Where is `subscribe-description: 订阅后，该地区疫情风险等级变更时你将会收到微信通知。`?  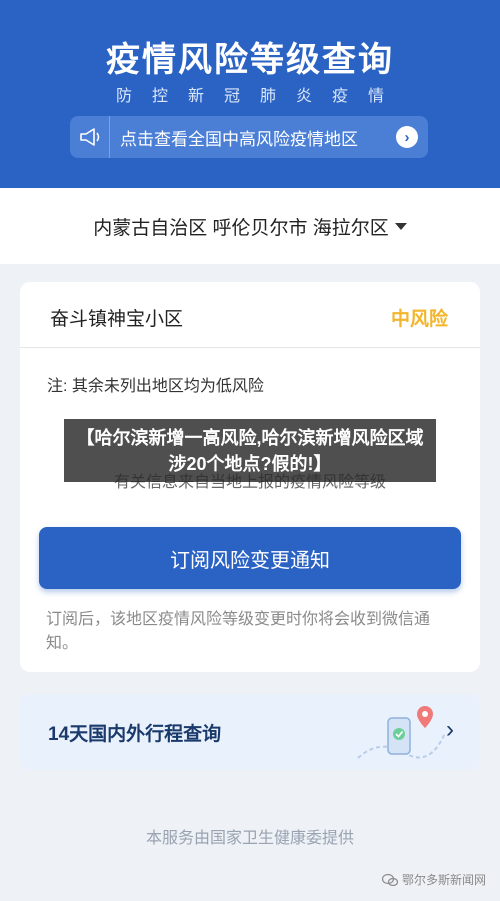 subscribe-description: 订阅后，该地区疫情风险等级变更时你将会收到微信通知。 is located at coordinates (238, 631).